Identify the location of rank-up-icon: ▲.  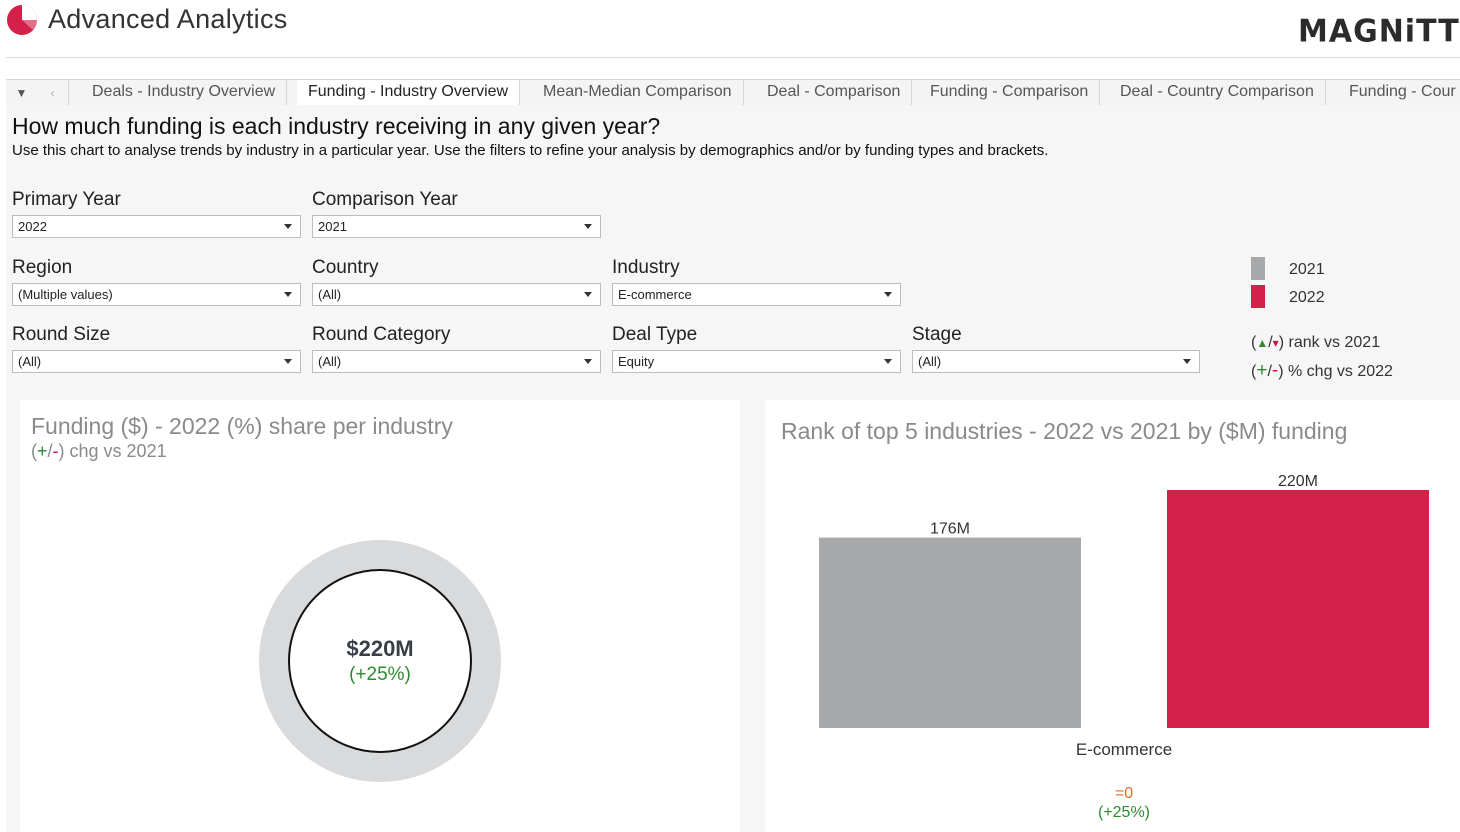
(1262, 343).